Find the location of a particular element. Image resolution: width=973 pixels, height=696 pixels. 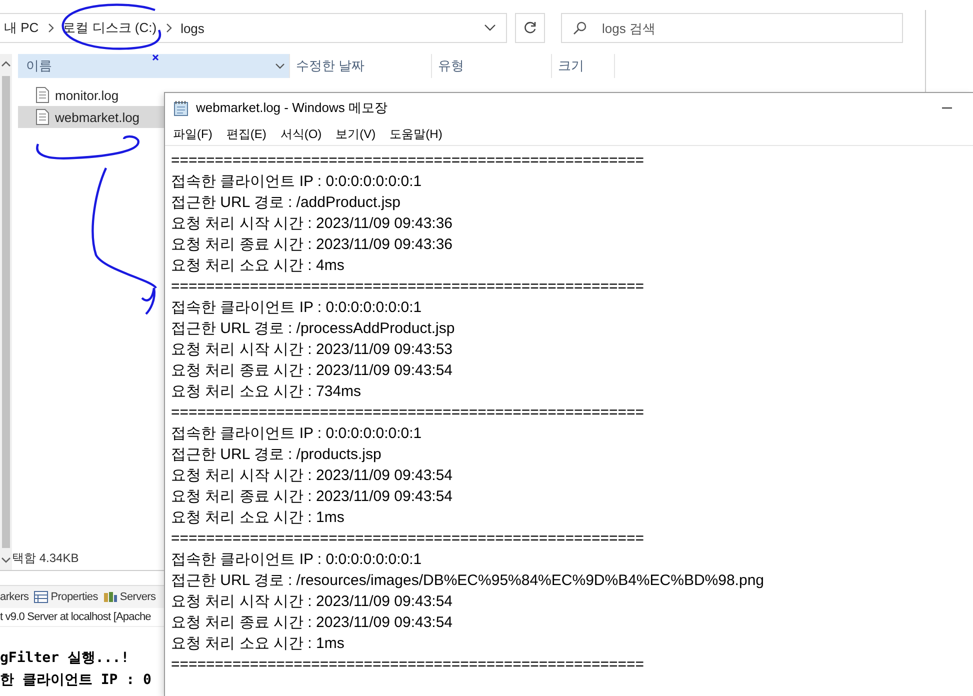

scrollbar is located at coordinates (6, 312).